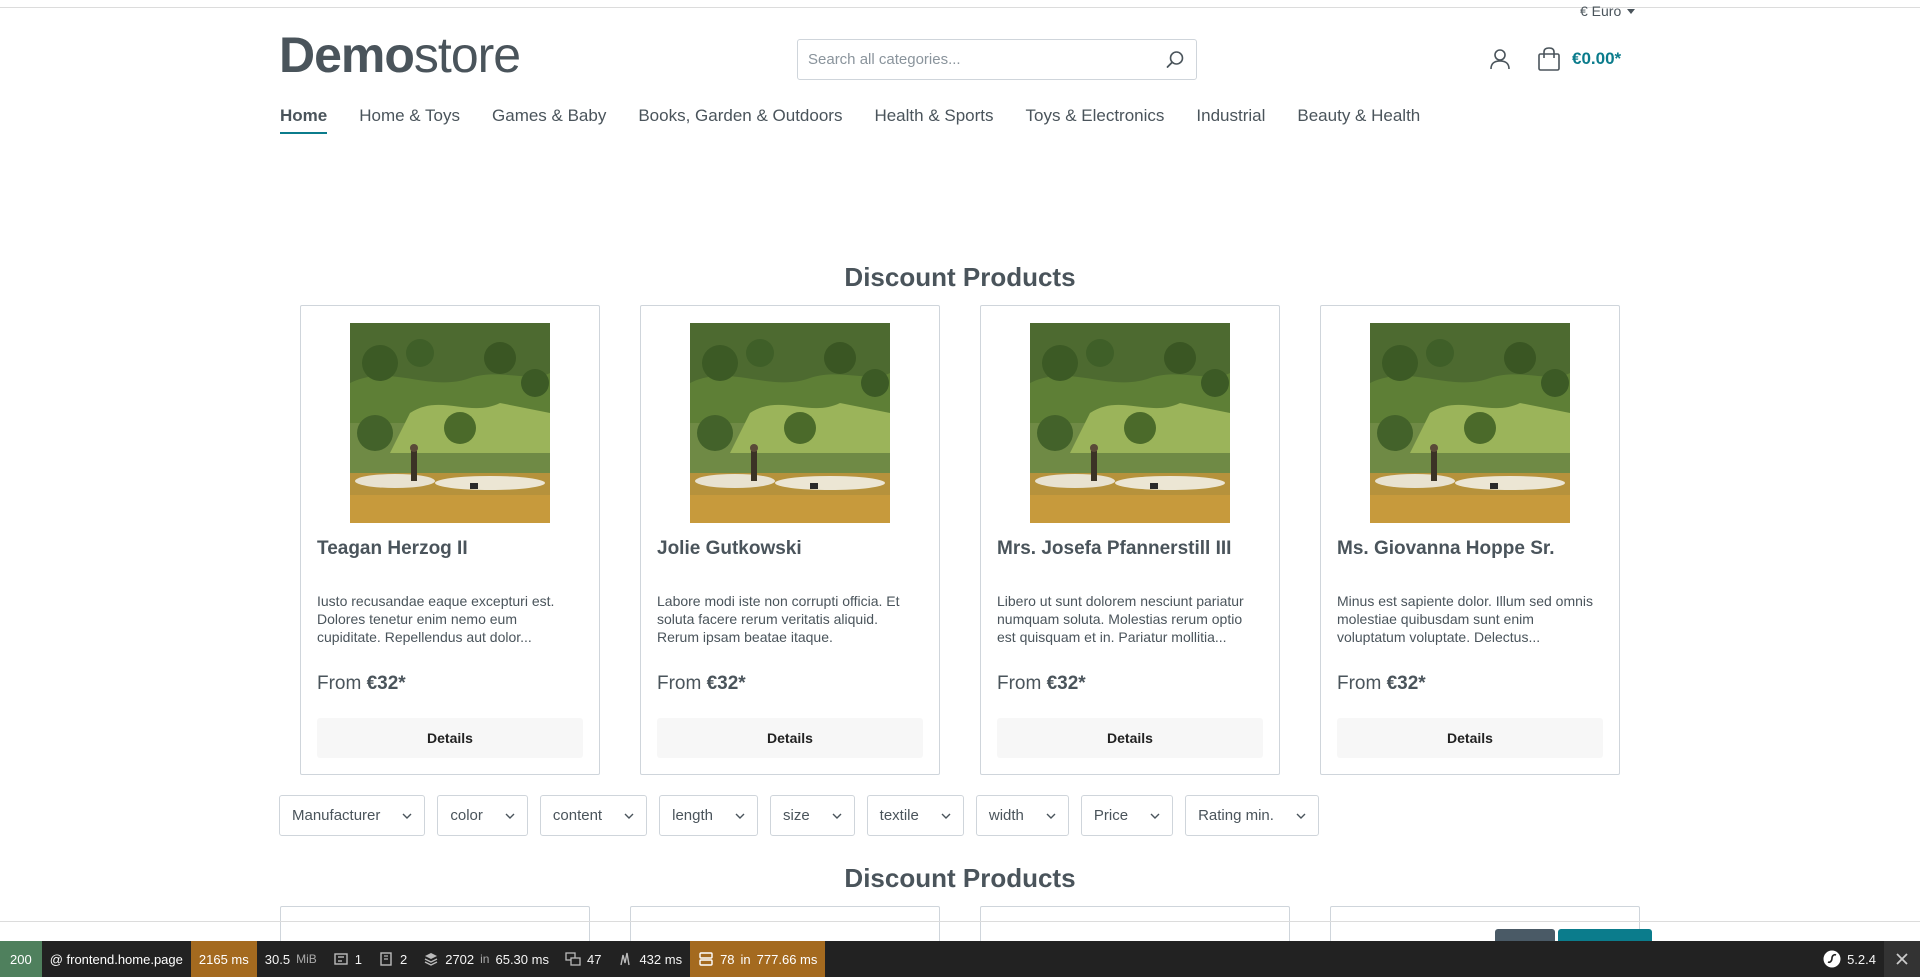  What do you see at coordinates (727, 959) in the screenshot?
I see `cache-count: 78` at bounding box center [727, 959].